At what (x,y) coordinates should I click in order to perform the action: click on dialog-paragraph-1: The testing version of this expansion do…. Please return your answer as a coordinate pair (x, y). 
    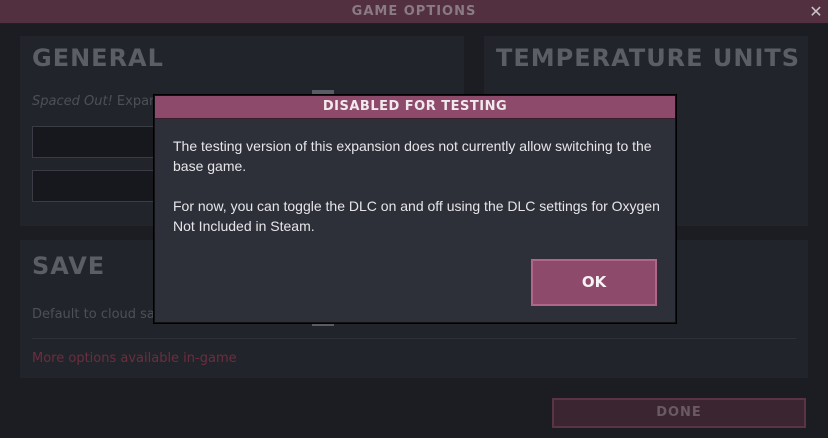
    Looking at the image, I should click on (412, 156).